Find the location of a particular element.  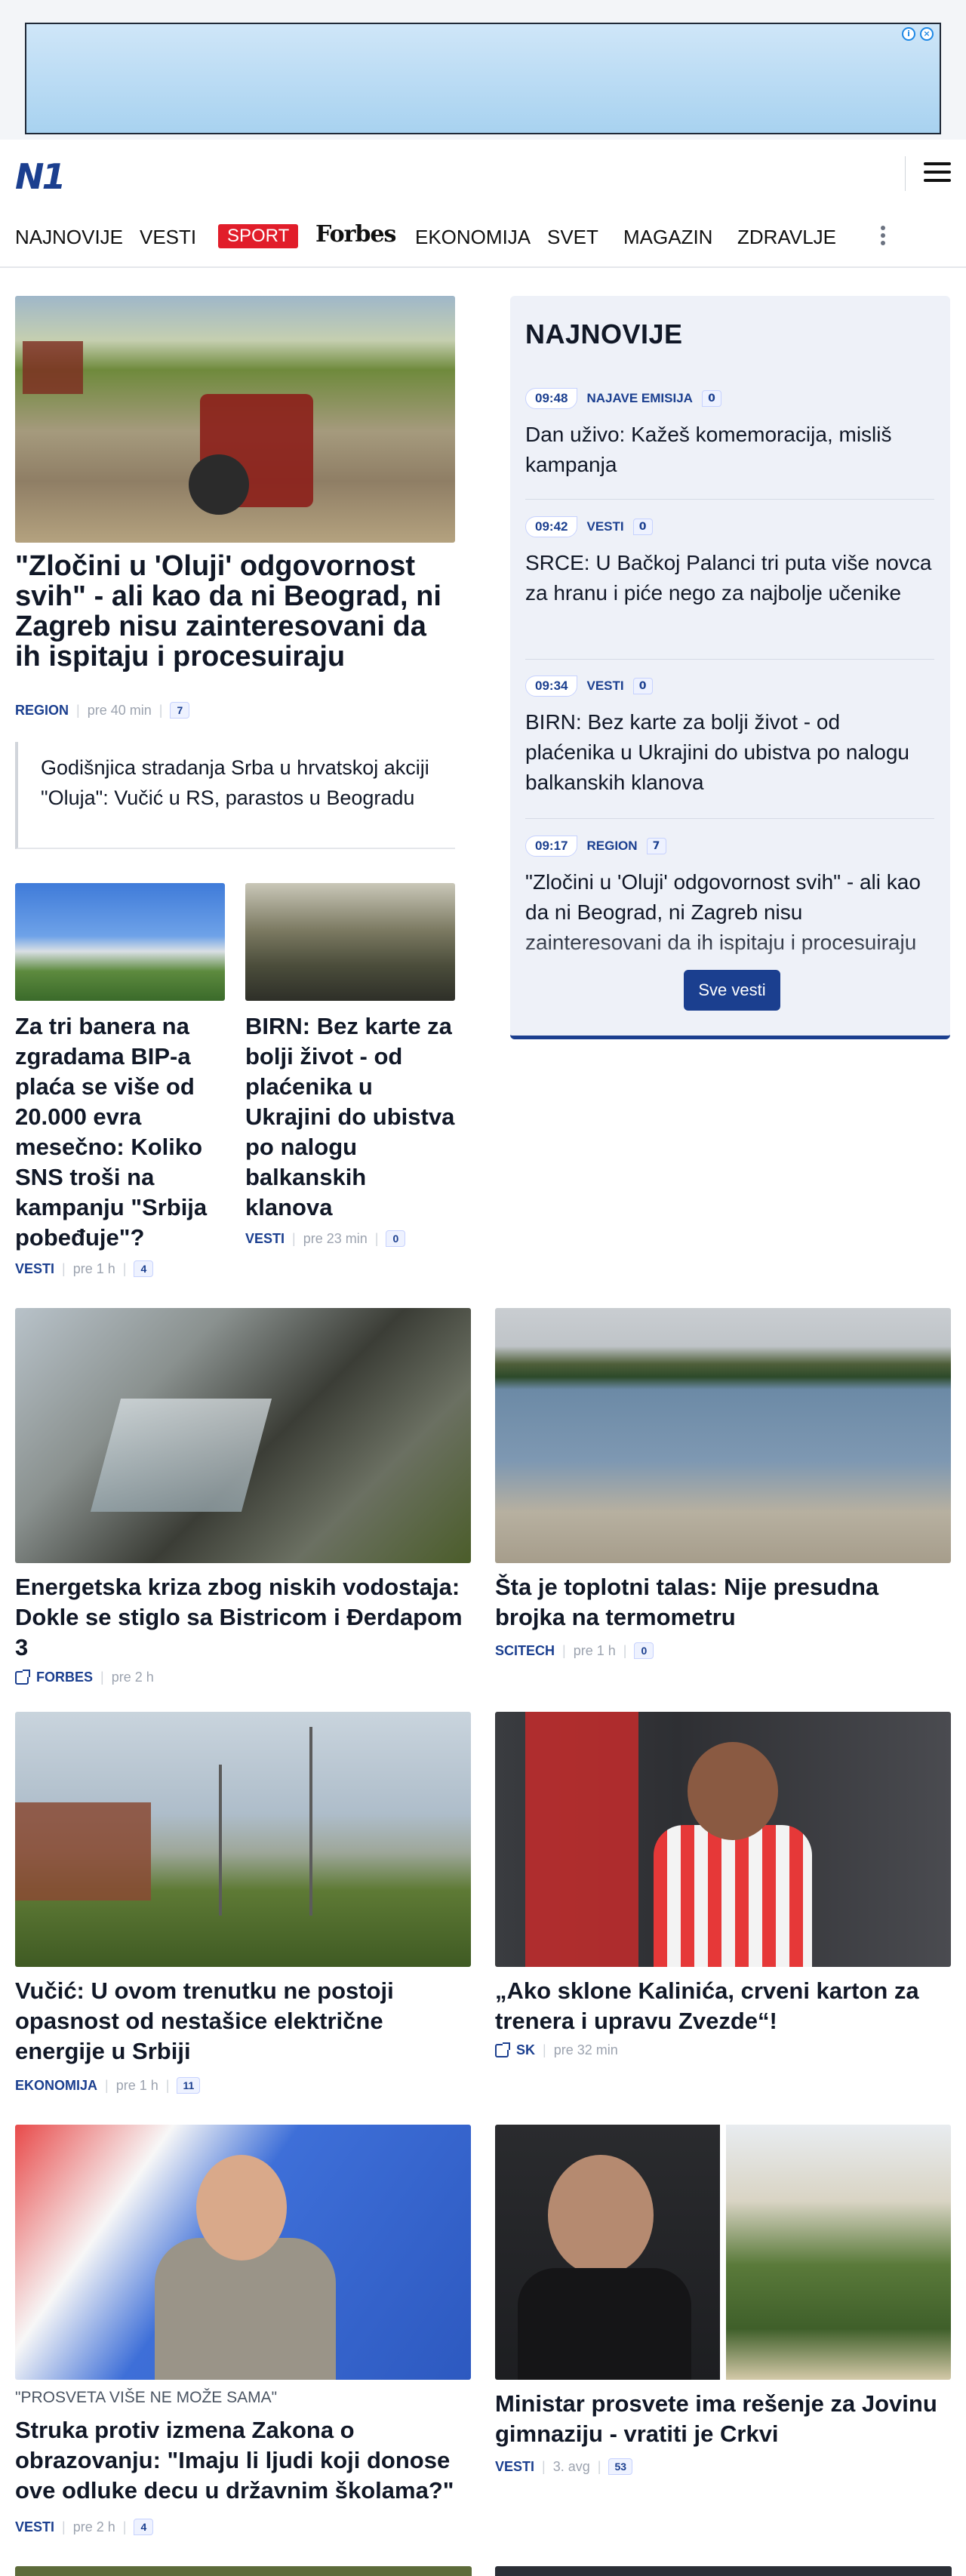

time-badge: 09:48 is located at coordinates (551, 398).